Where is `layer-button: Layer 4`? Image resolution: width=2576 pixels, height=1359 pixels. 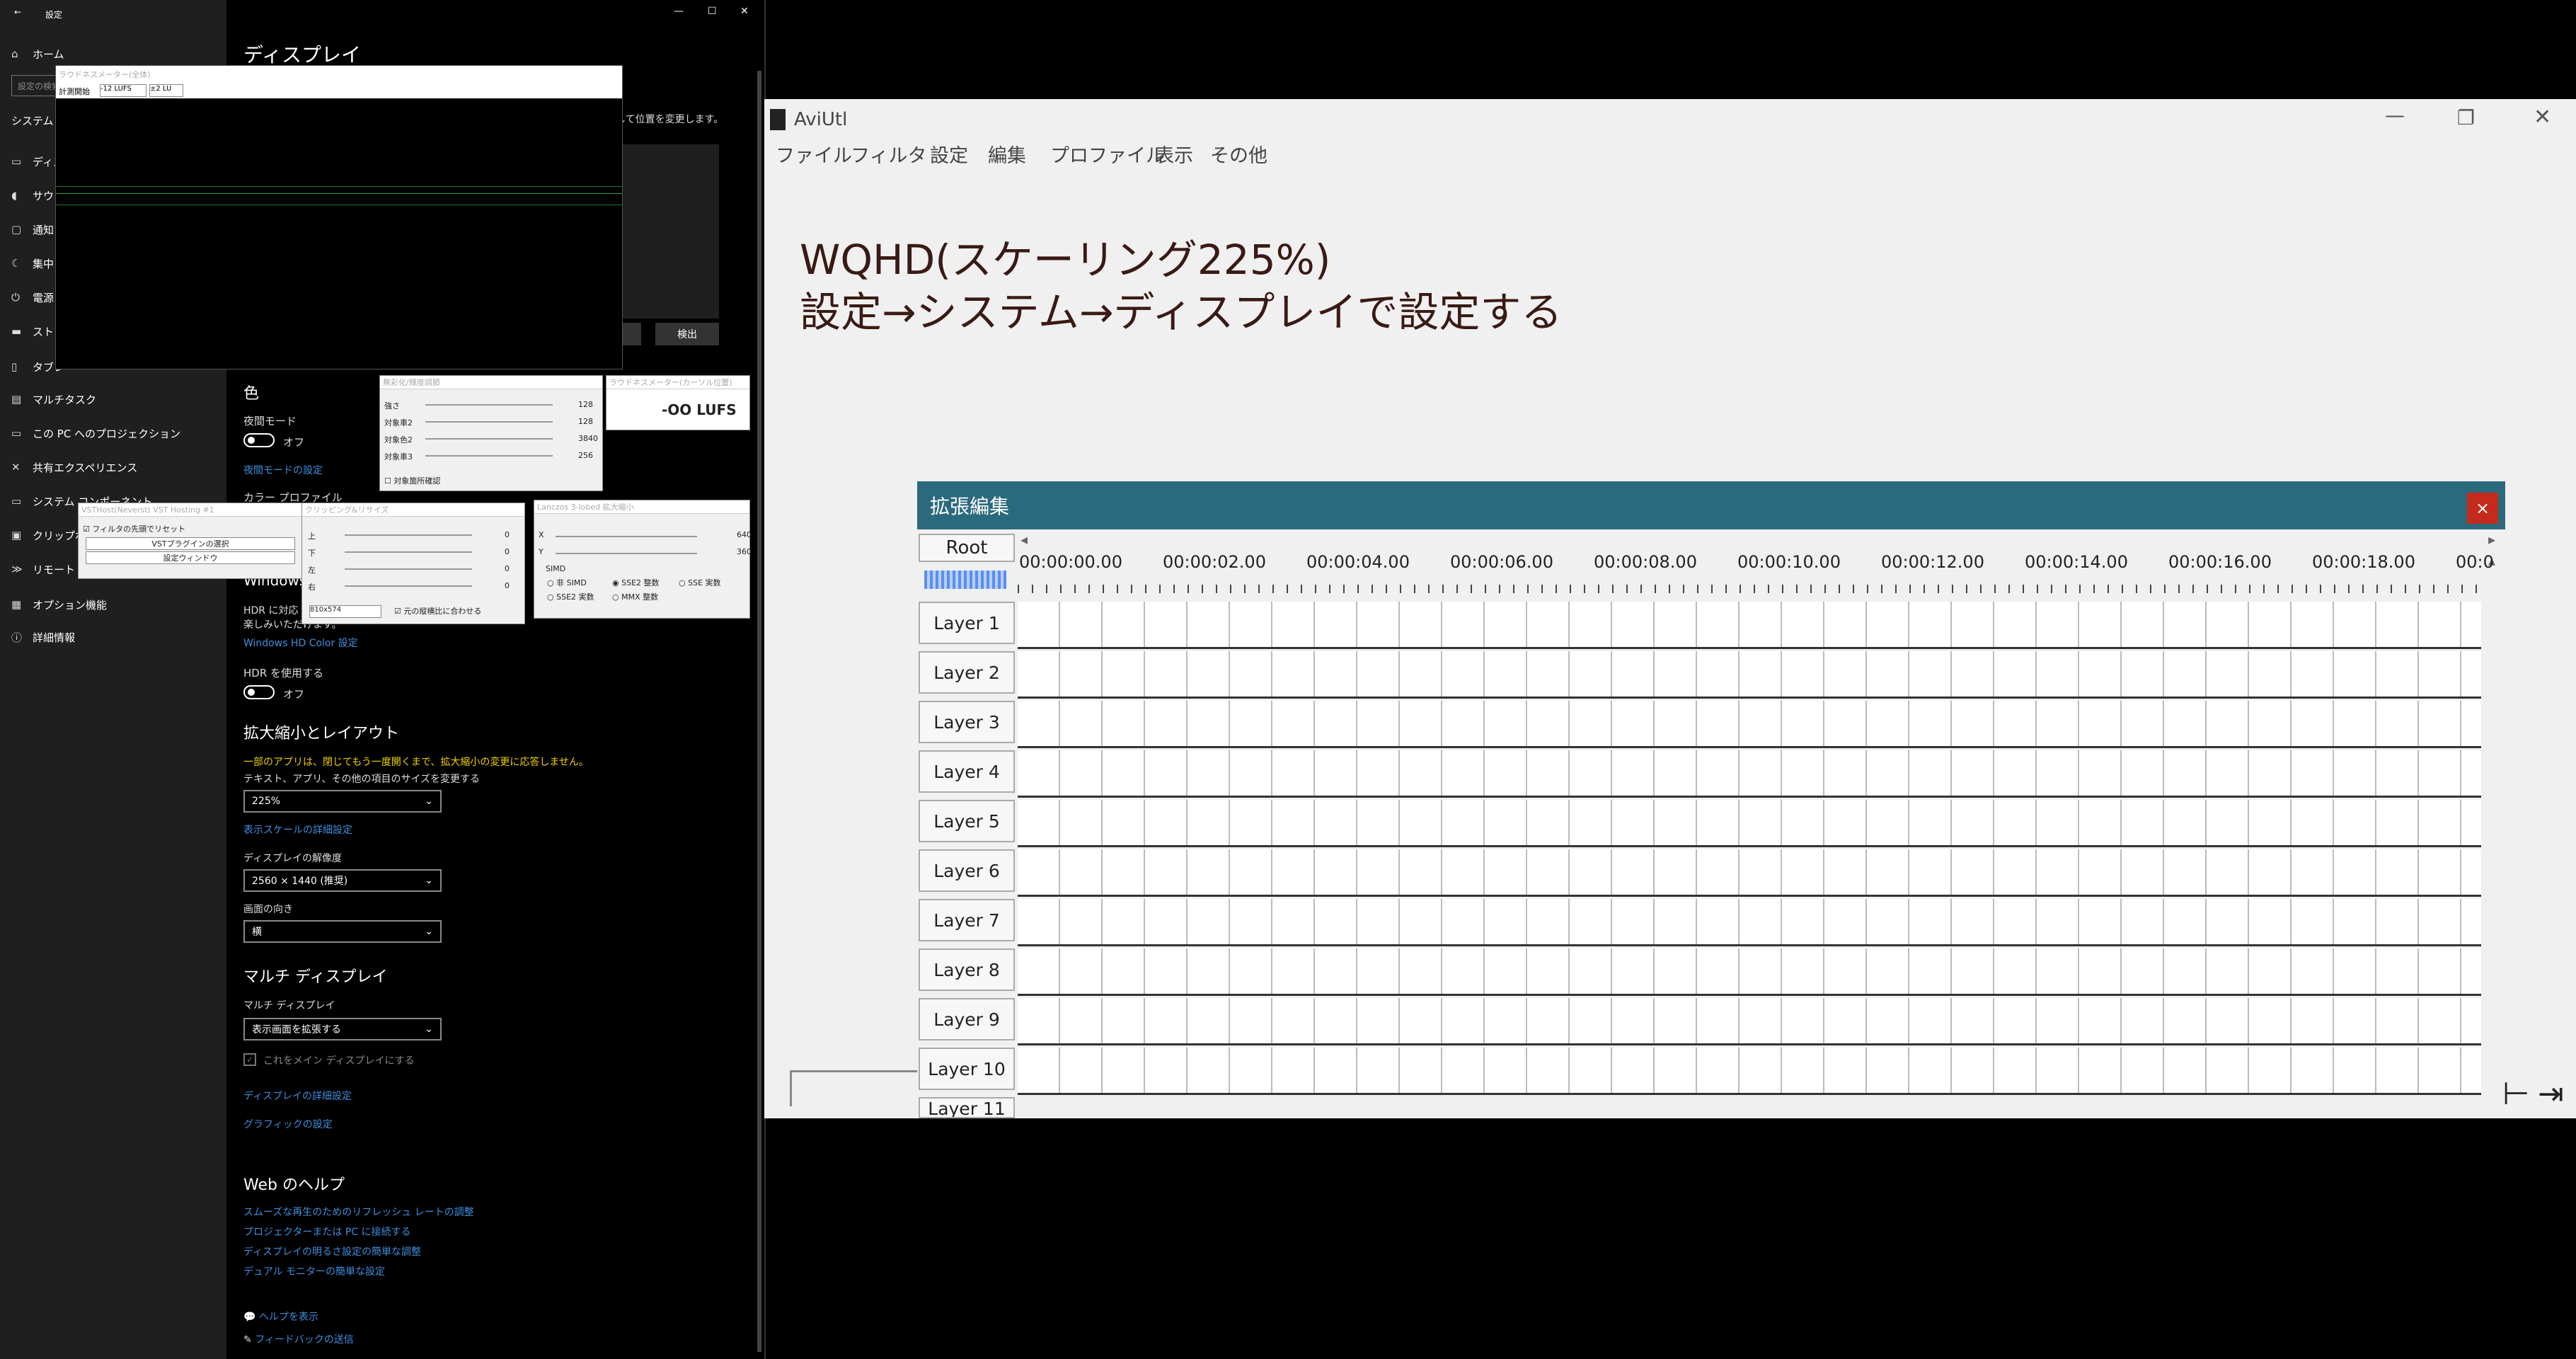 layer-button: Layer 4 is located at coordinates (967, 771).